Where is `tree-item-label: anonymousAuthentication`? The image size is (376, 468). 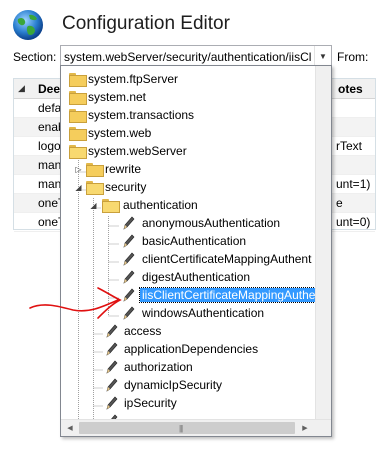 tree-item-label: anonymousAuthentication is located at coordinates (211, 223).